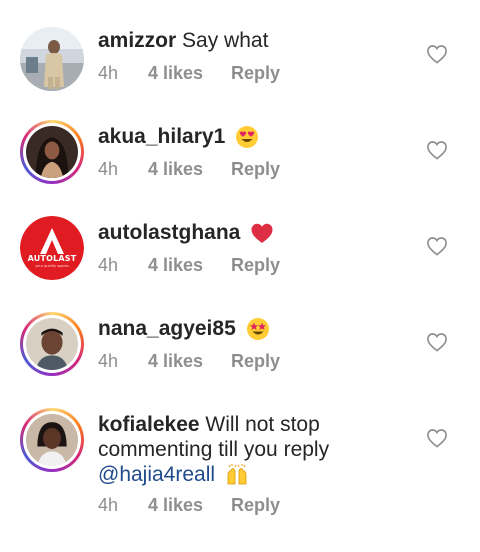  I want to click on raising-hands-emoji-icon, so click(237, 474).